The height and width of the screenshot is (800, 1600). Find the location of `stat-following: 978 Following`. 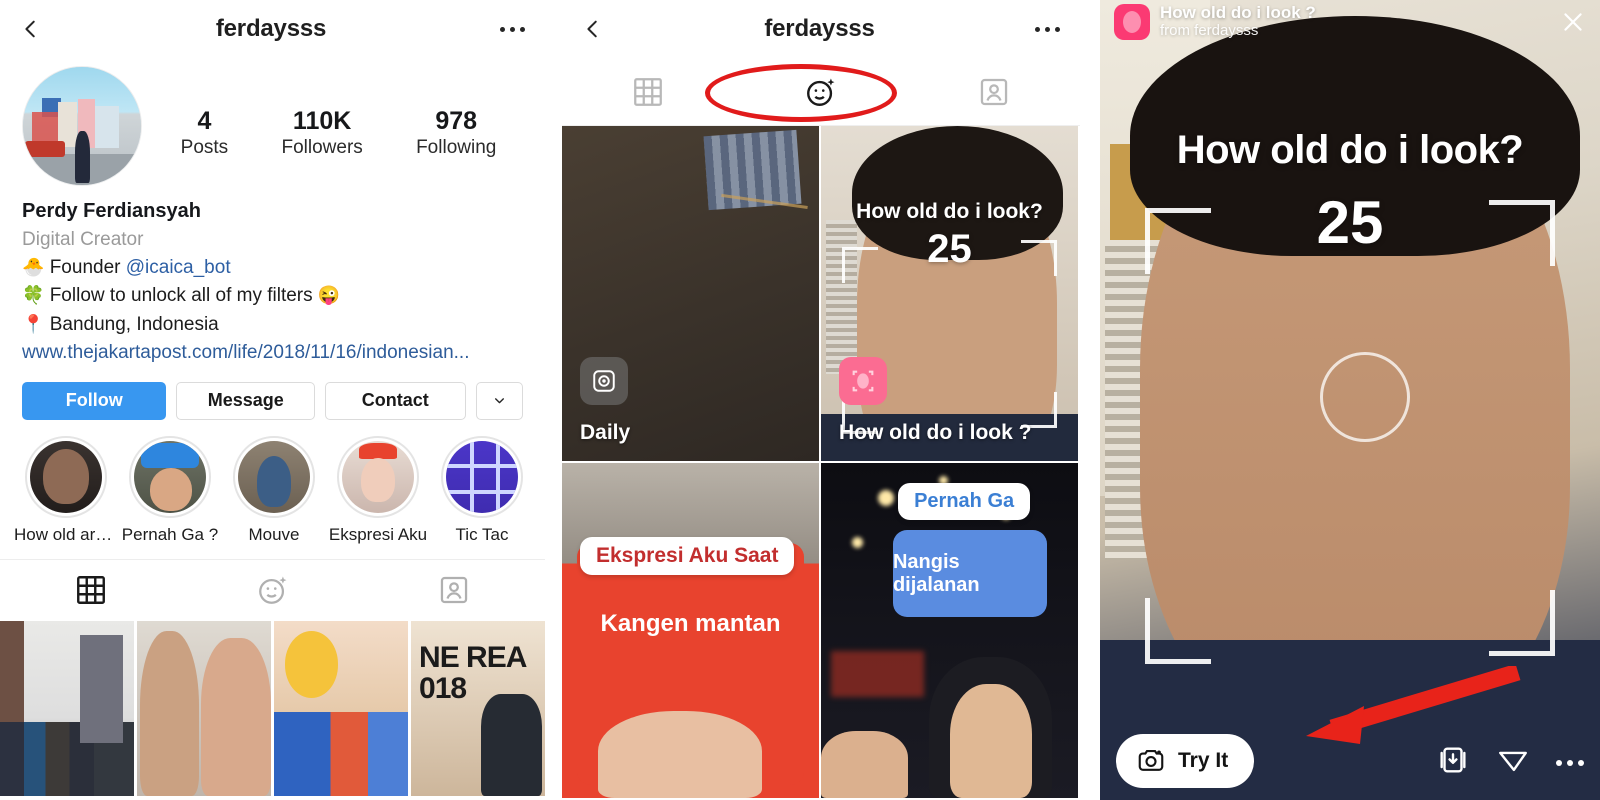

stat-following: 978 Following is located at coordinates (456, 133).